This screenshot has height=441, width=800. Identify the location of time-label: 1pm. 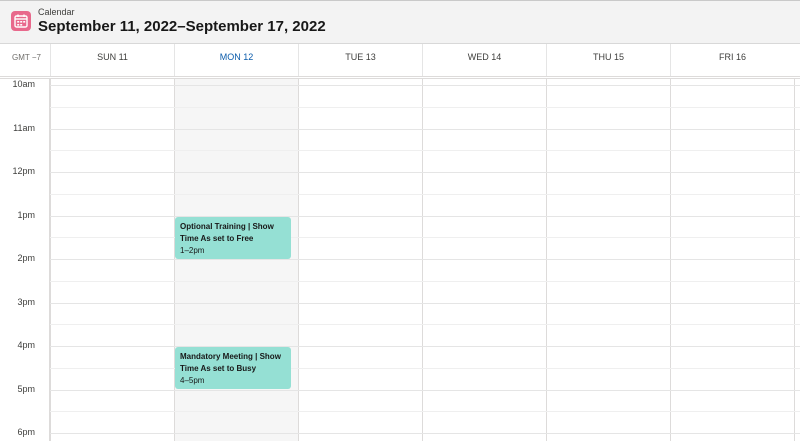
(26, 214).